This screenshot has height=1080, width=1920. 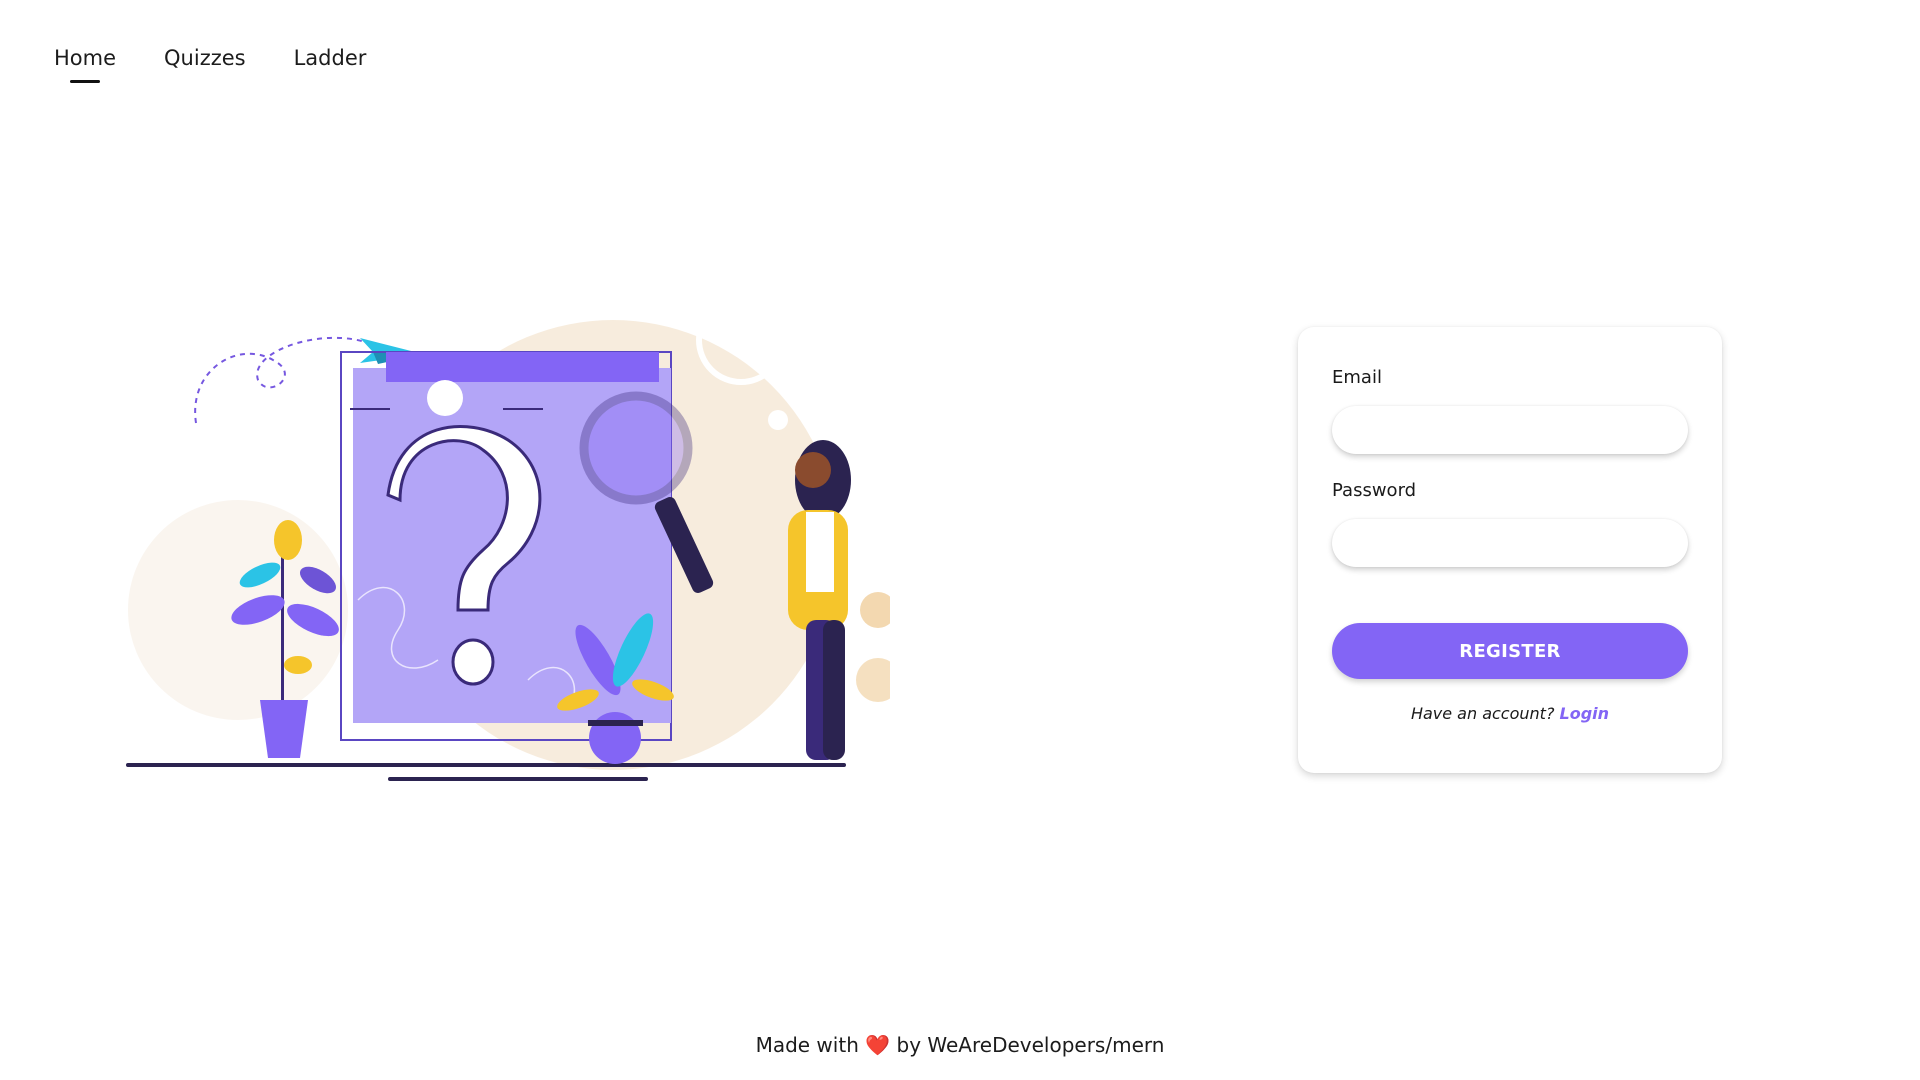 I want to click on have-account-line: Have an account? Login, so click(x=1510, y=713).